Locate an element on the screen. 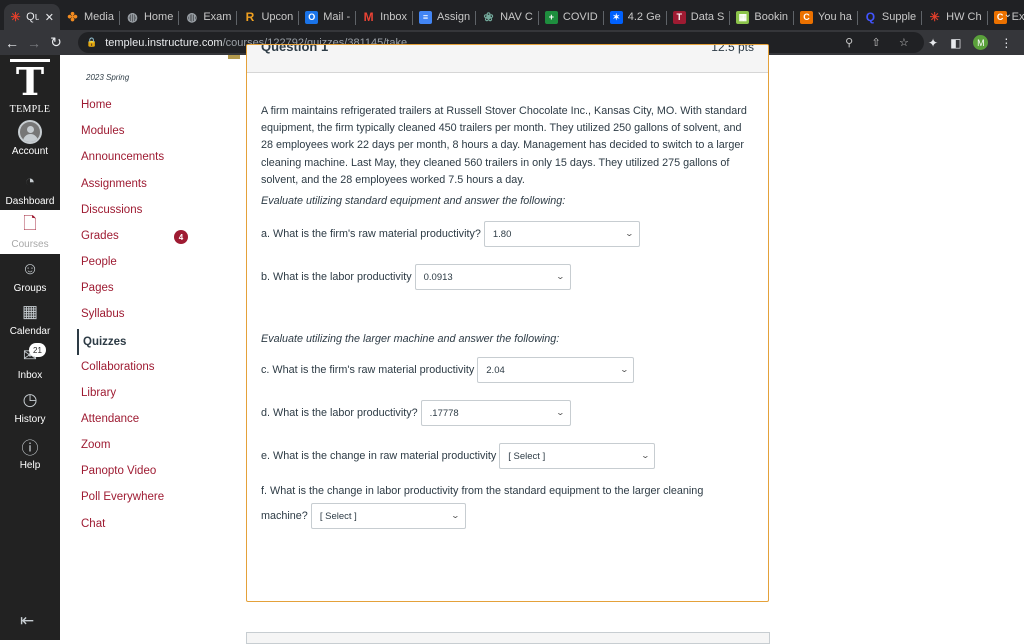 This screenshot has height=644, width=1024. selected-value: 1.80 is located at coordinates (502, 234).